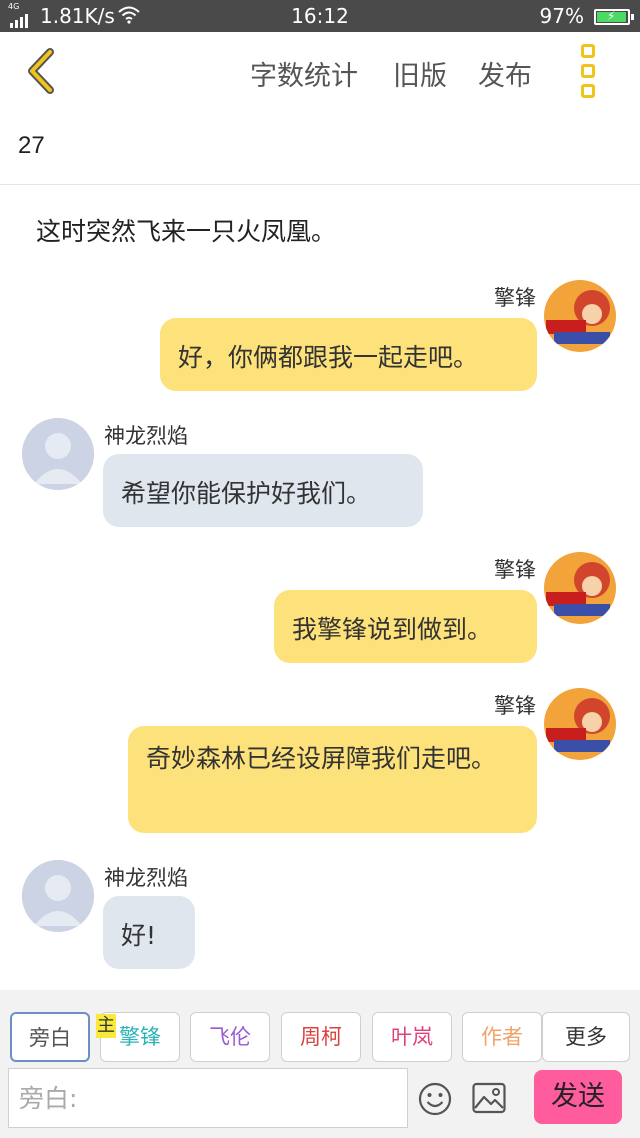  What do you see at coordinates (263, 490) in the screenshot?
I see `message-bubble: 希望你能保护好我们。` at bounding box center [263, 490].